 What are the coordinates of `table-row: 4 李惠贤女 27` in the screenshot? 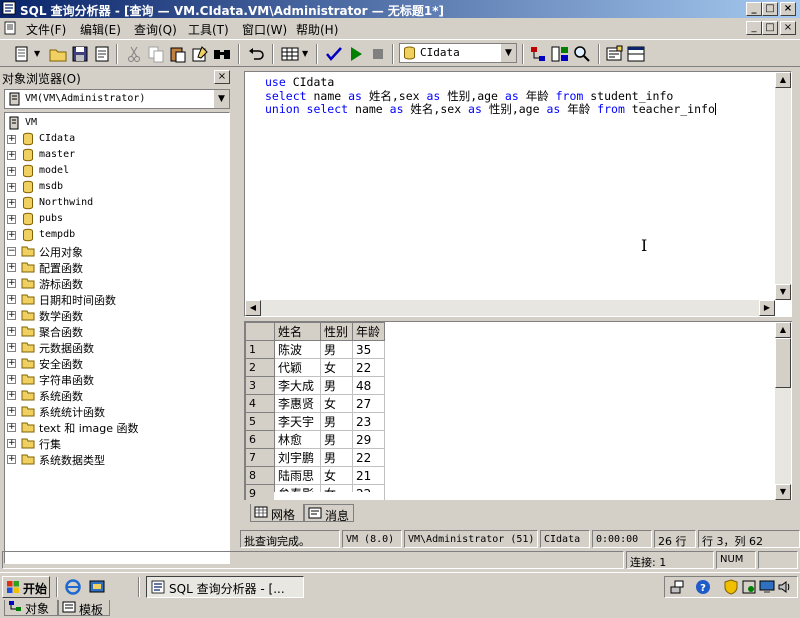 It's located at (315, 403).